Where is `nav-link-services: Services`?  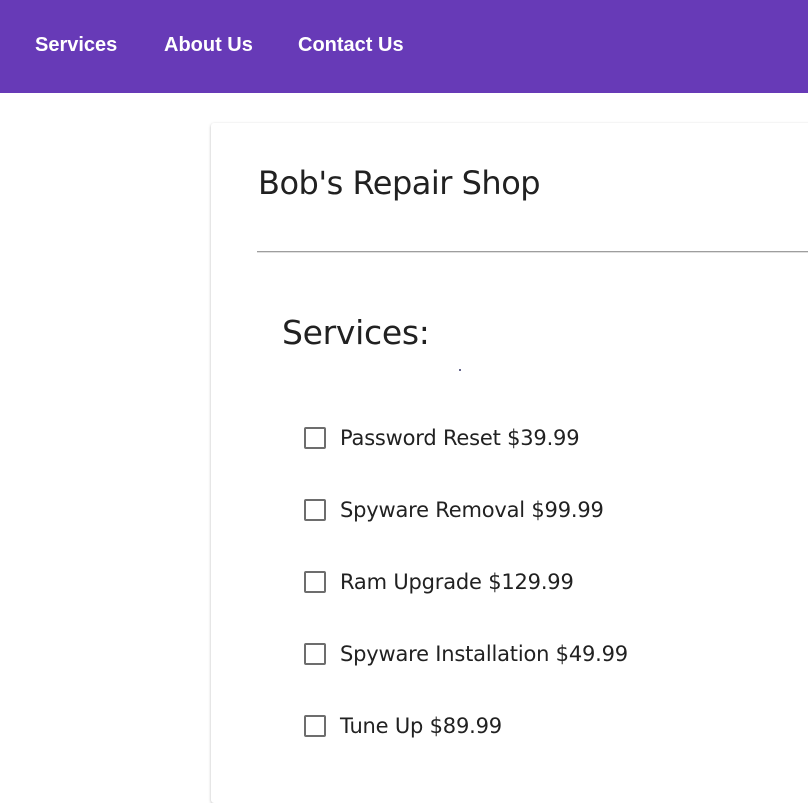 nav-link-services: Services is located at coordinates (76, 45).